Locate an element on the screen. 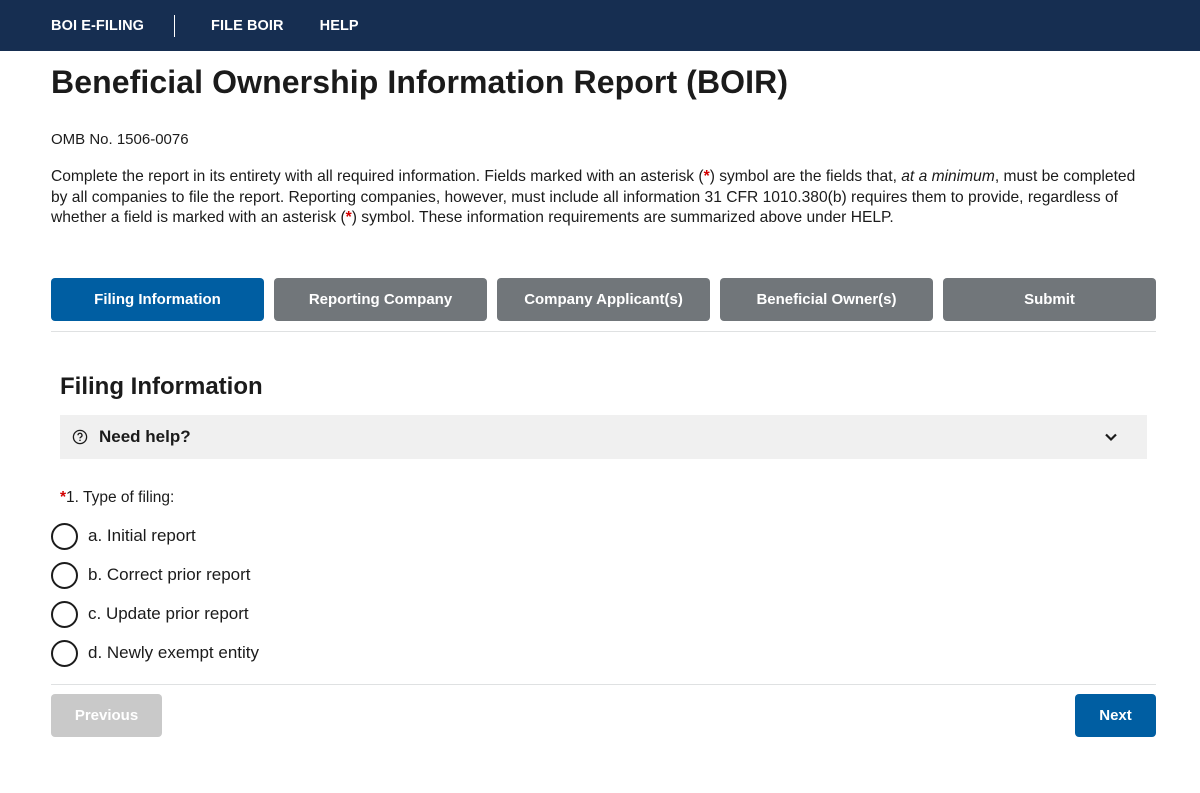 The width and height of the screenshot is (1200, 793). radio-update-prior-report: c. Update prior report is located at coordinates (603, 614).